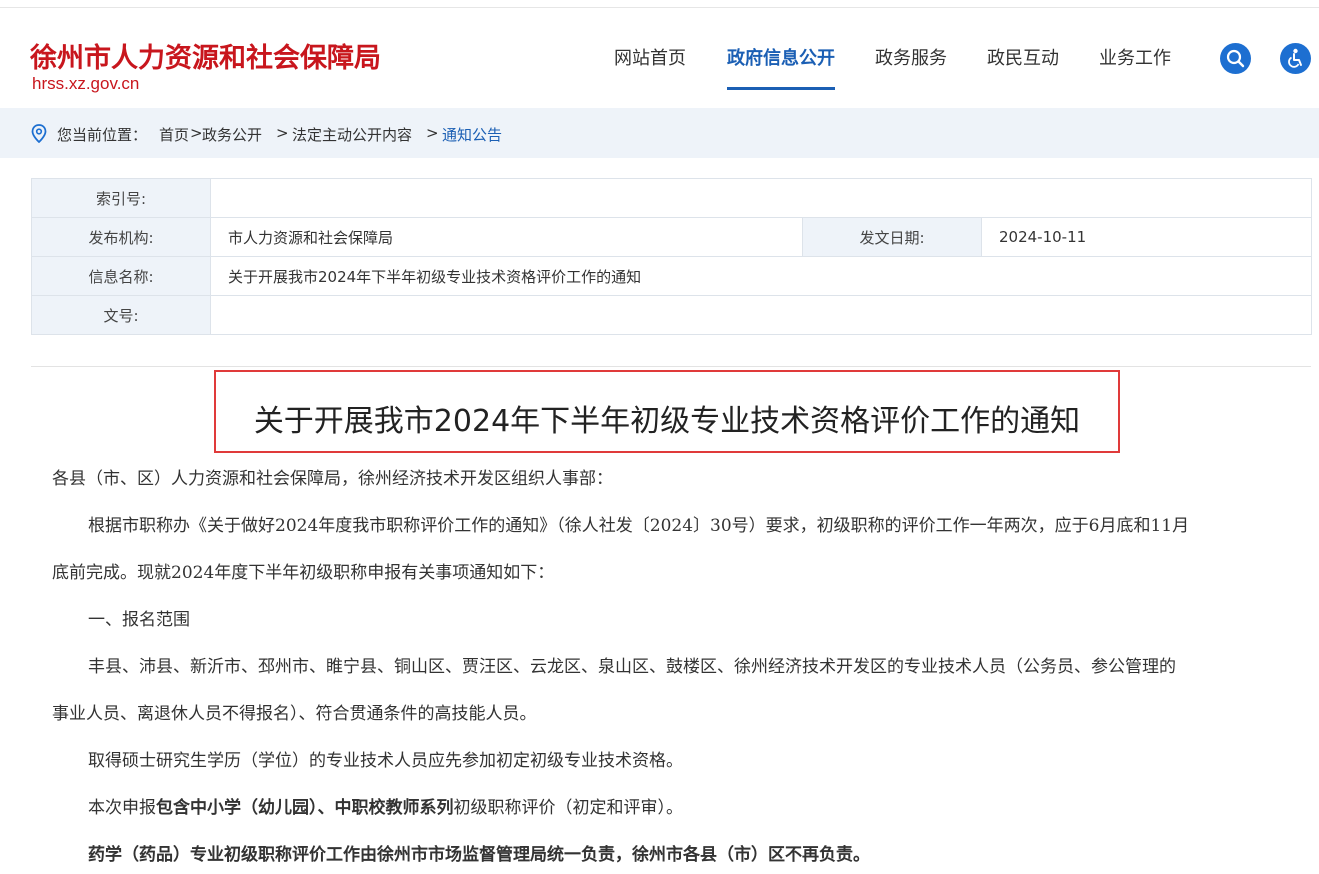 This screenshot has height=874, width=1319. I want to click on accessibility-icon, so click(1295, 58).